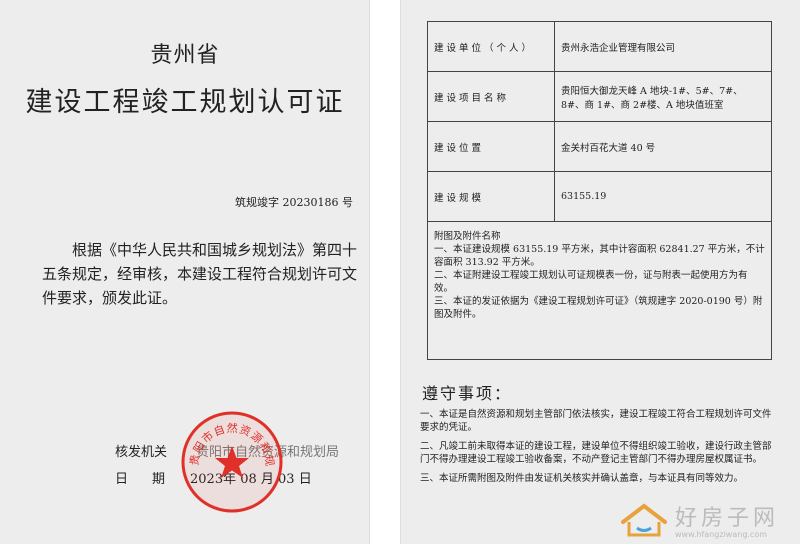 This screenshot has height=544, width=800. Describe the element at coordinates (185, 55) in the screenshot. I see `province-heading: 贵州省` at that location.